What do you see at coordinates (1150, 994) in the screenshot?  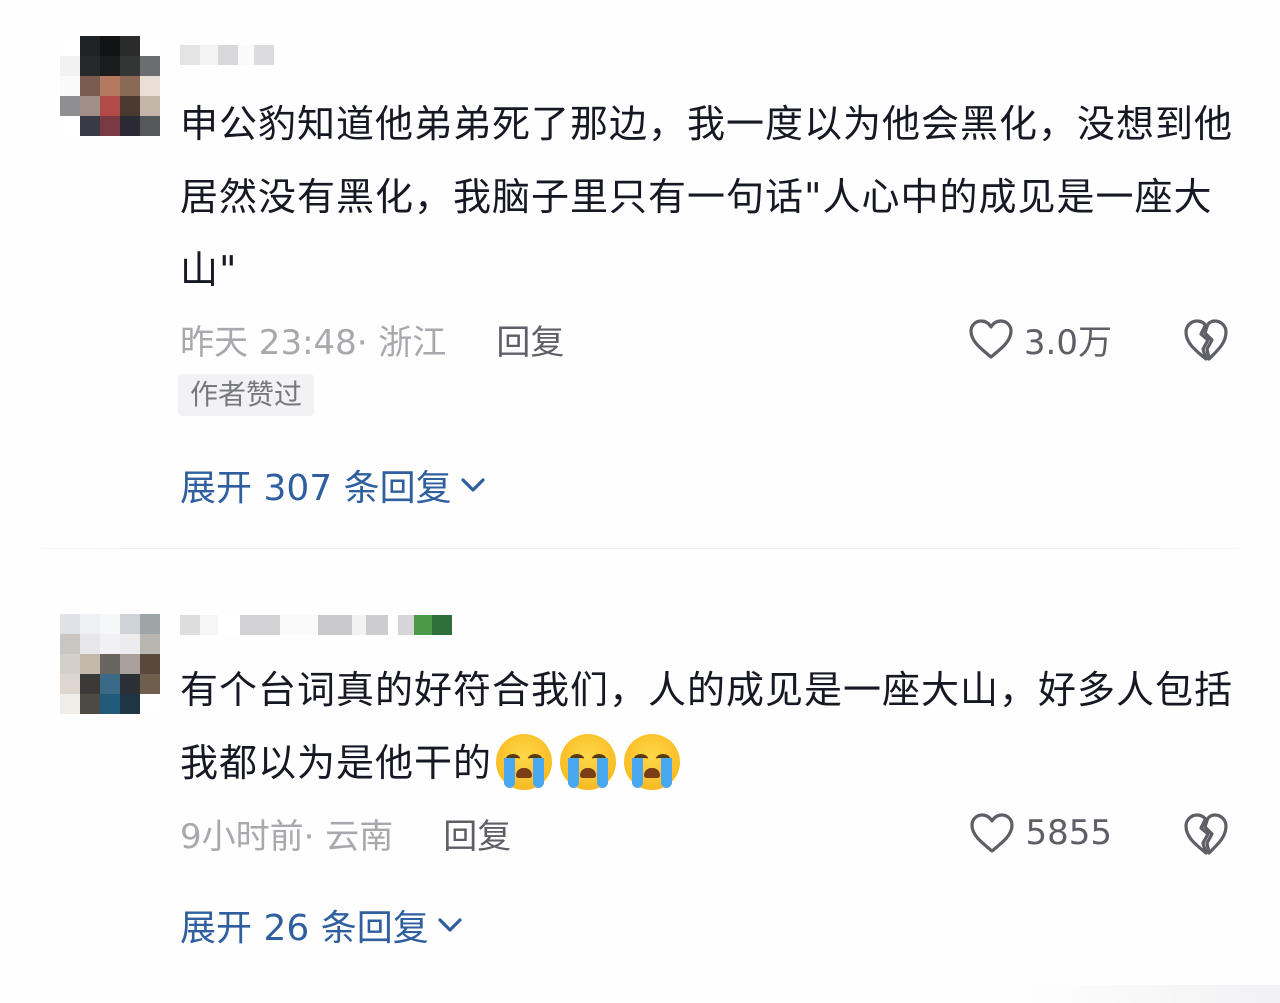 I see `watermark-strip` at bounding box center [1150, 994].